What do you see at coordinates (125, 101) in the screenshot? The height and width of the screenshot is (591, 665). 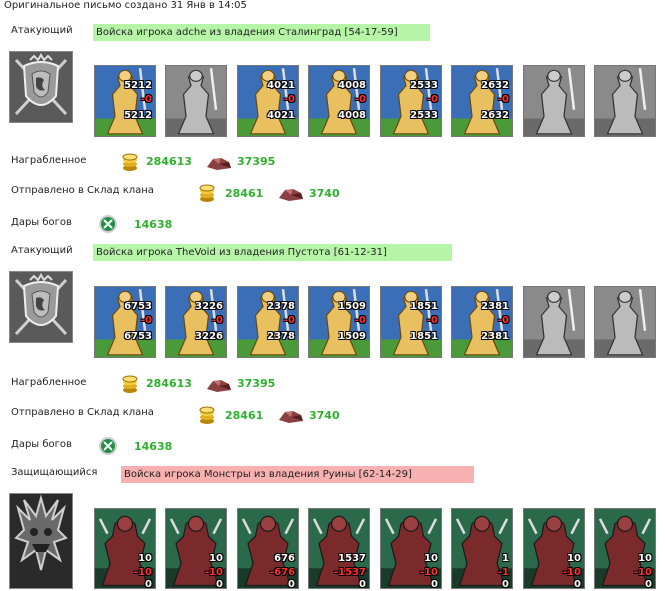 I see `unit-slot: 5212 -0 5212` at bounding box center [125, 101].